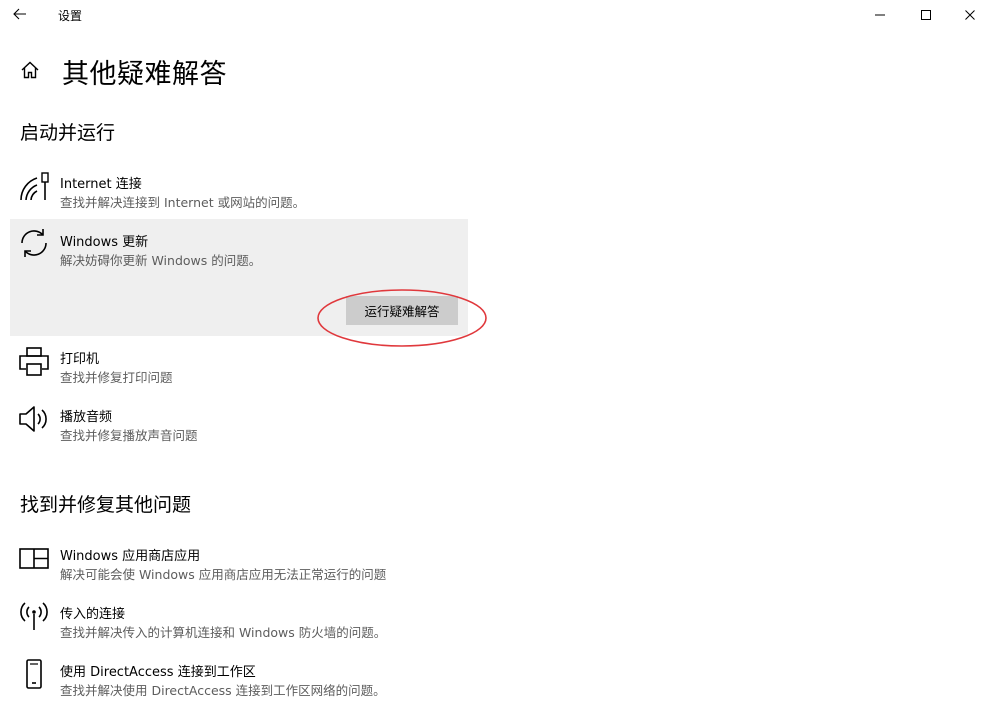 Image resolution: width=987 pixels, height=708 pixels. I want to click on speaker-icon, so click(34, 419).